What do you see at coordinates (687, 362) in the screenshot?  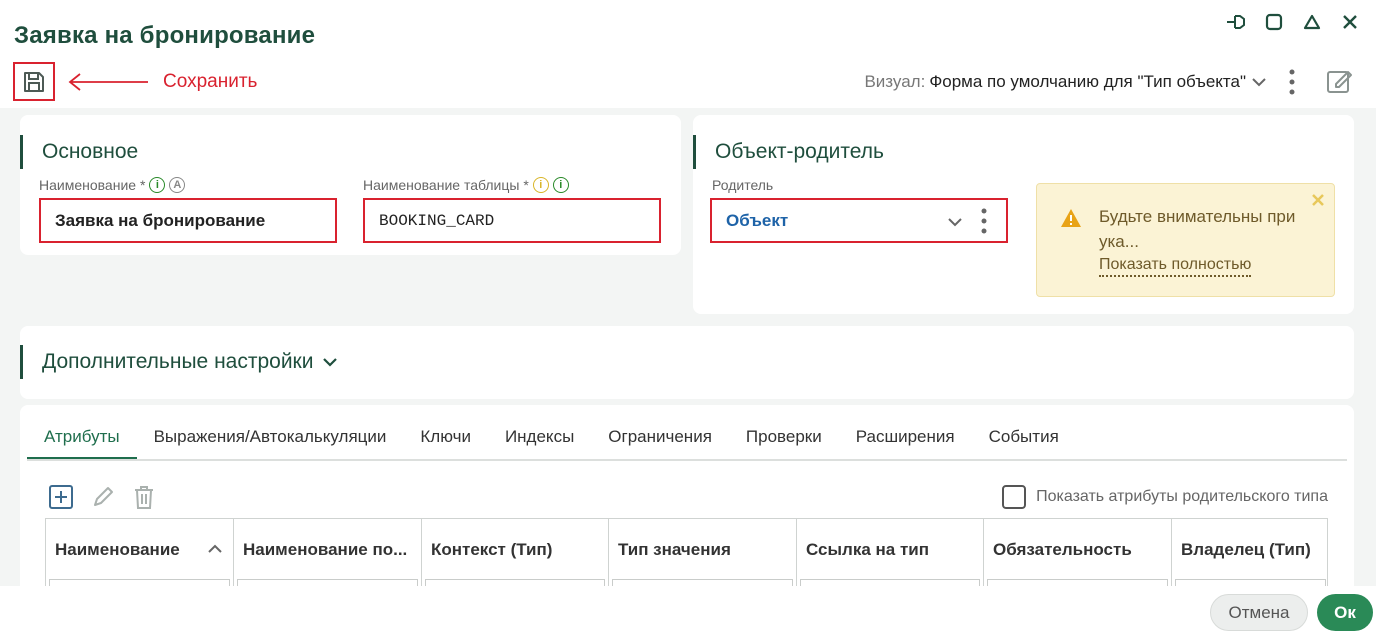 I see `extra-settings-card: Дополнительные настройки` at bounding box center [687, 362].